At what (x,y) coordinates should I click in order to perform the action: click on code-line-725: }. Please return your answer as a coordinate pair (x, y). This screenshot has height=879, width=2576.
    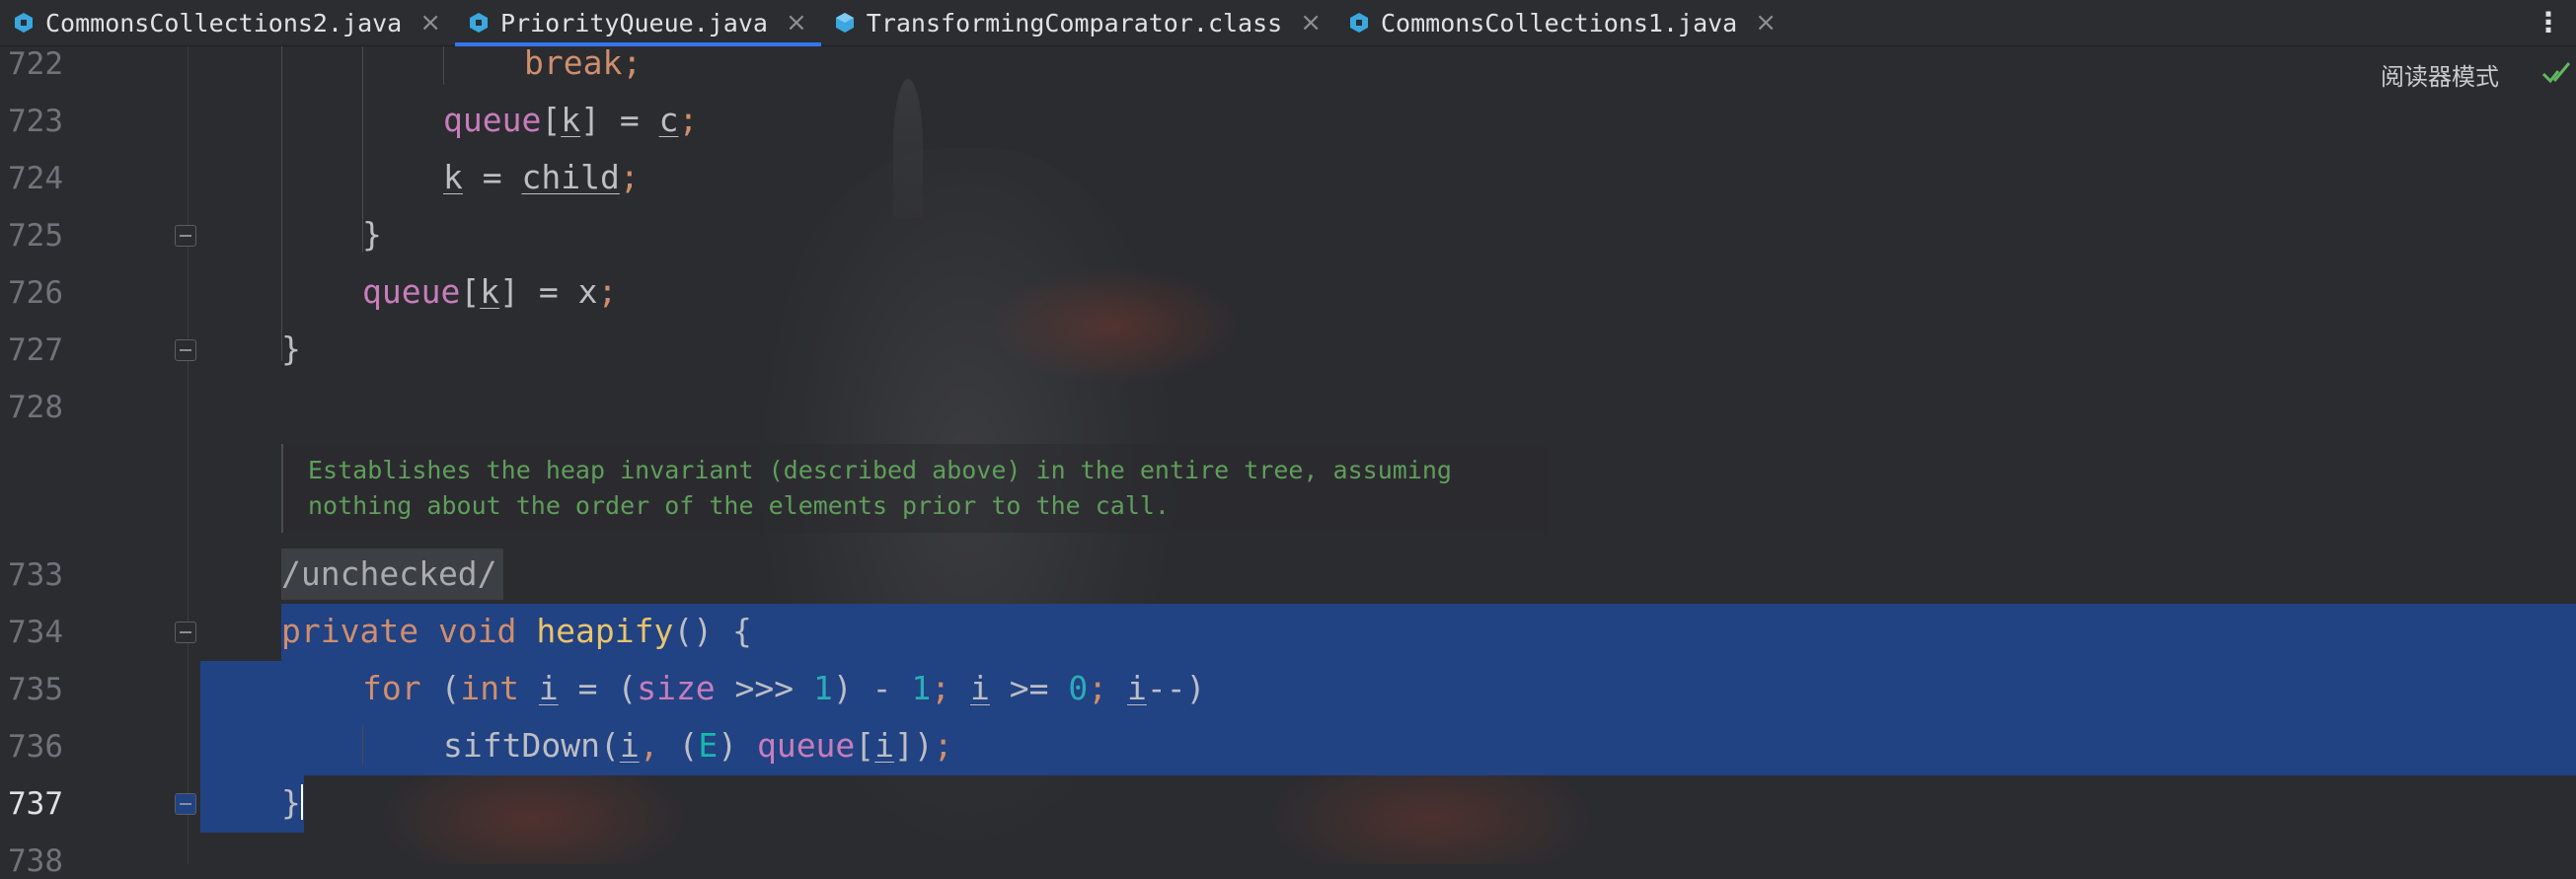
    Looking at the image, I should click on (372, 234).